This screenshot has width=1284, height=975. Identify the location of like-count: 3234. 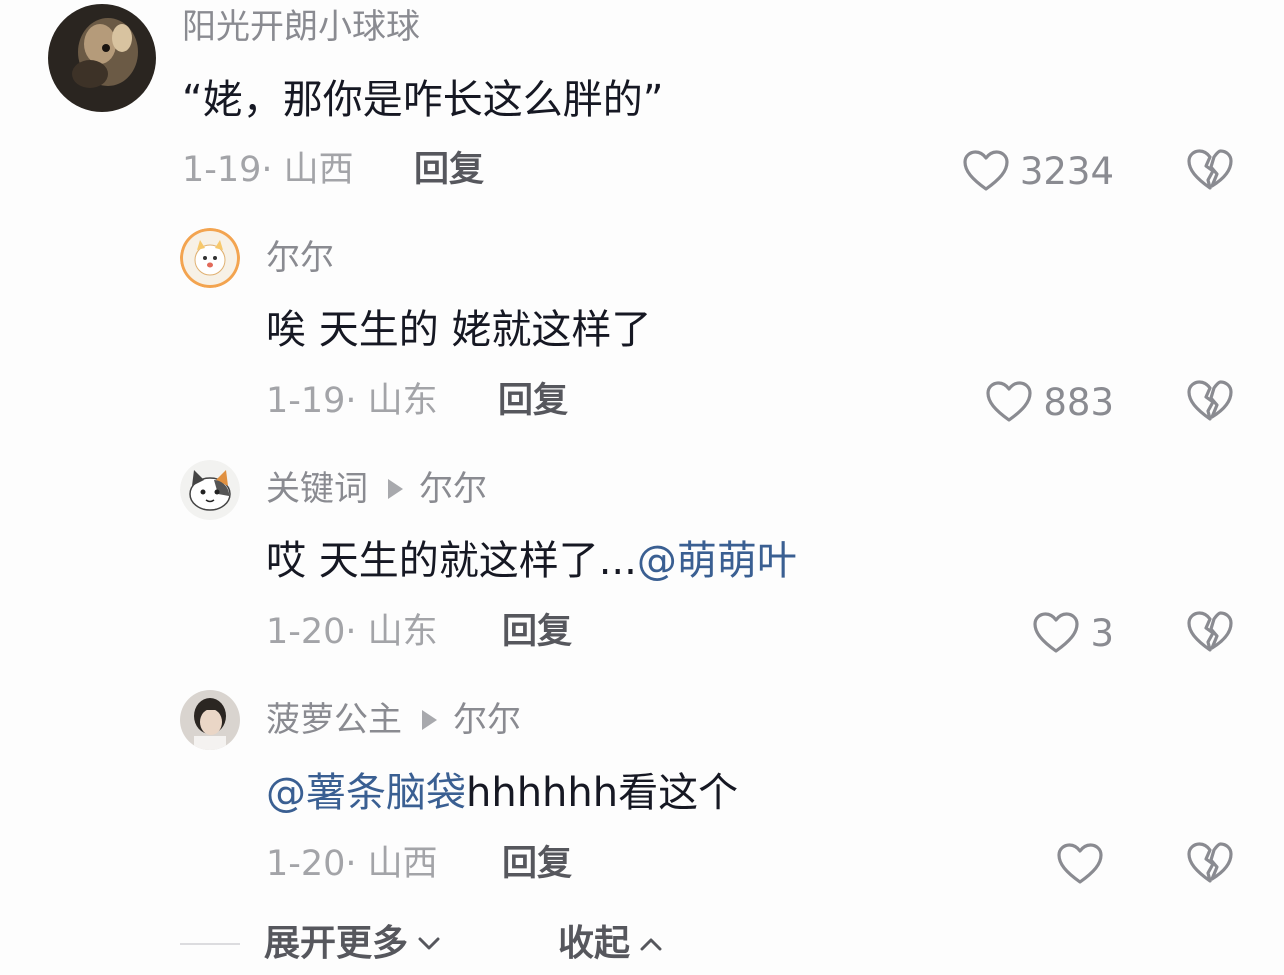
(1066, 171).